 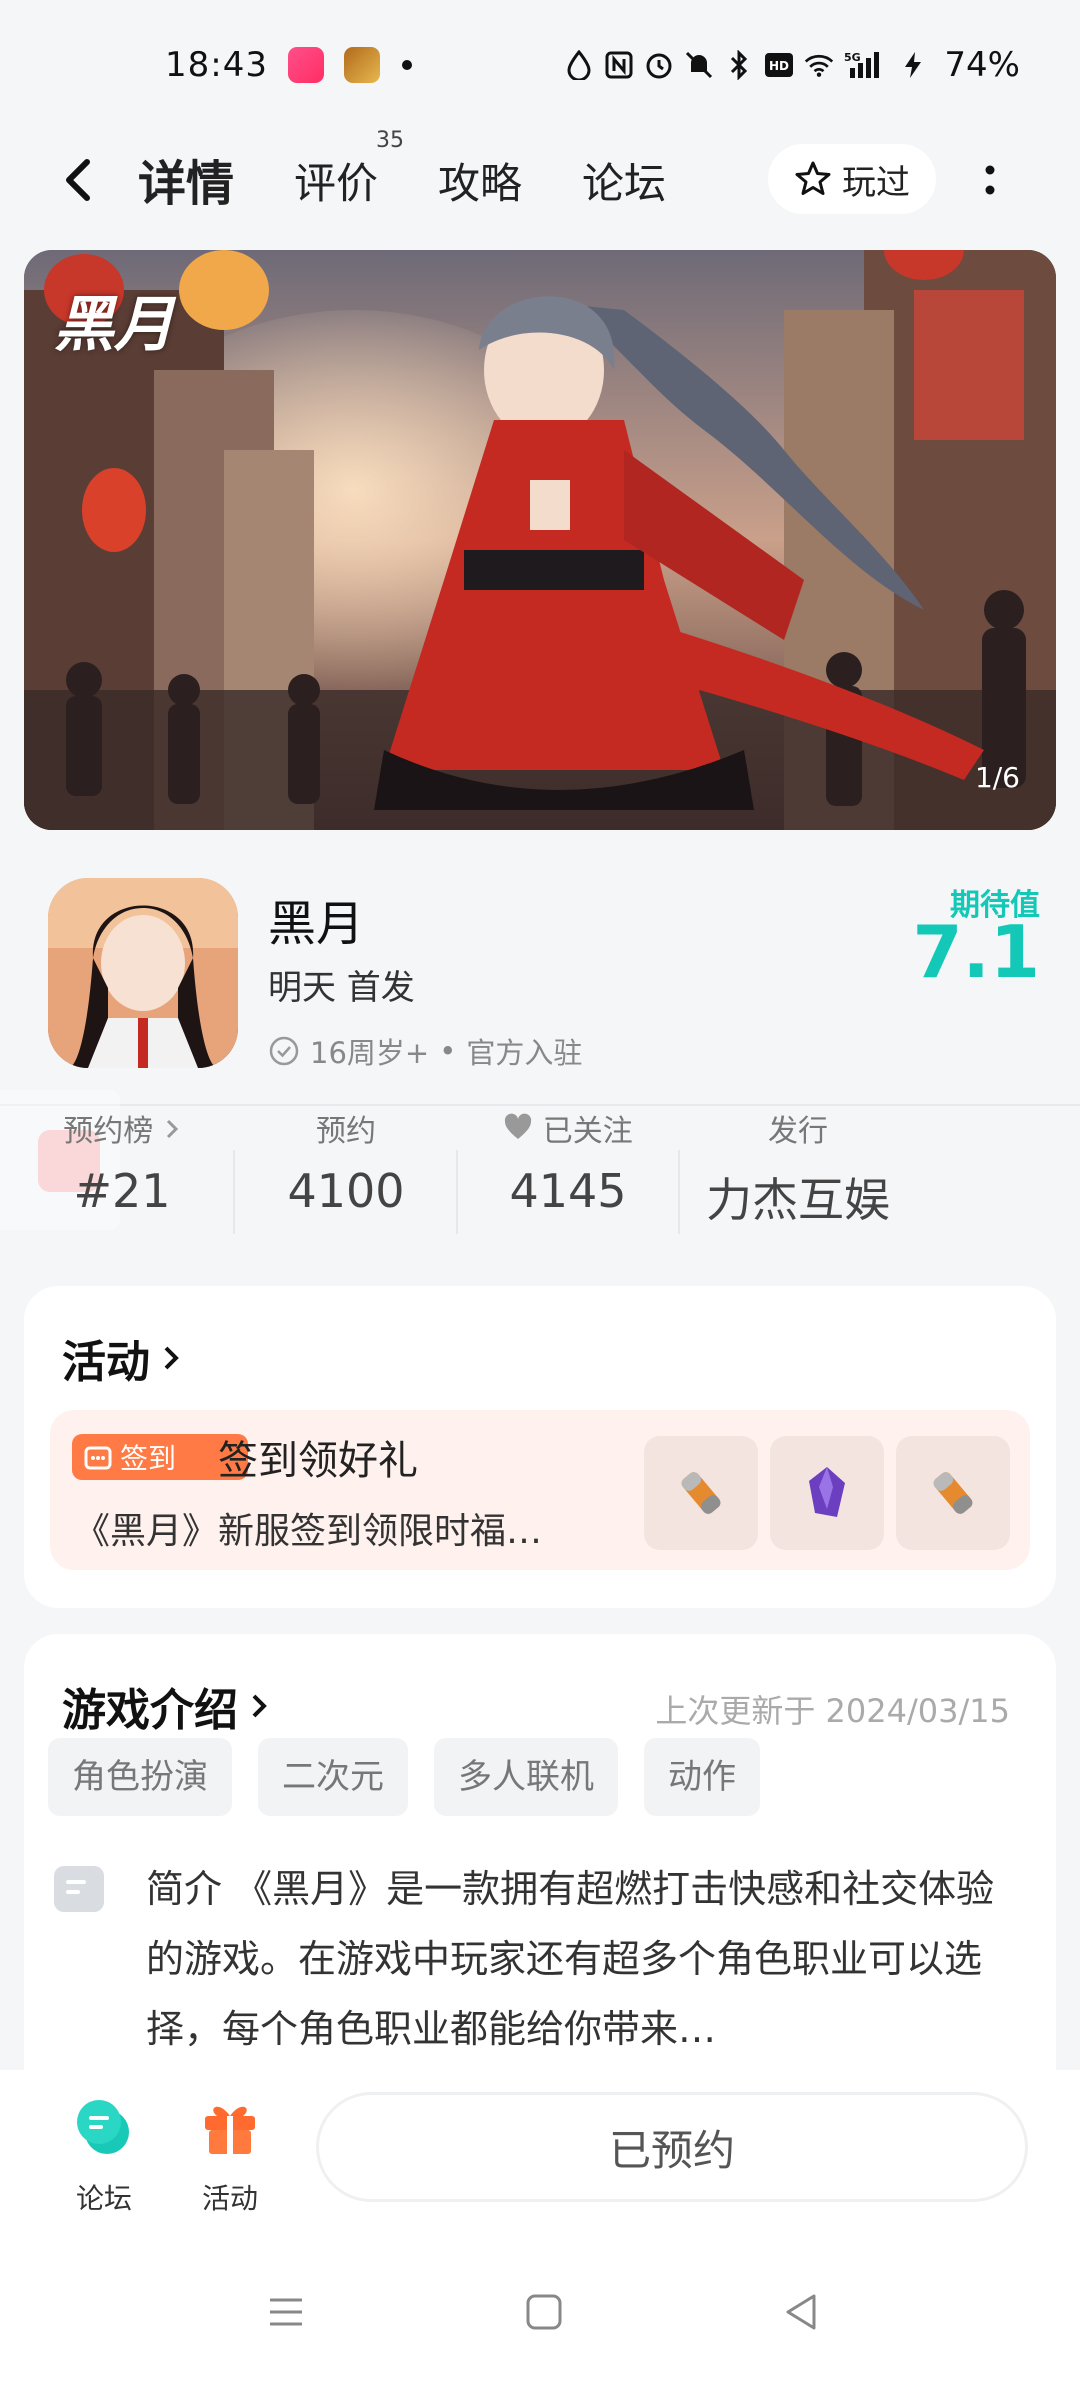 I want to click on app-notification-icon, so click(x=305, y=65).